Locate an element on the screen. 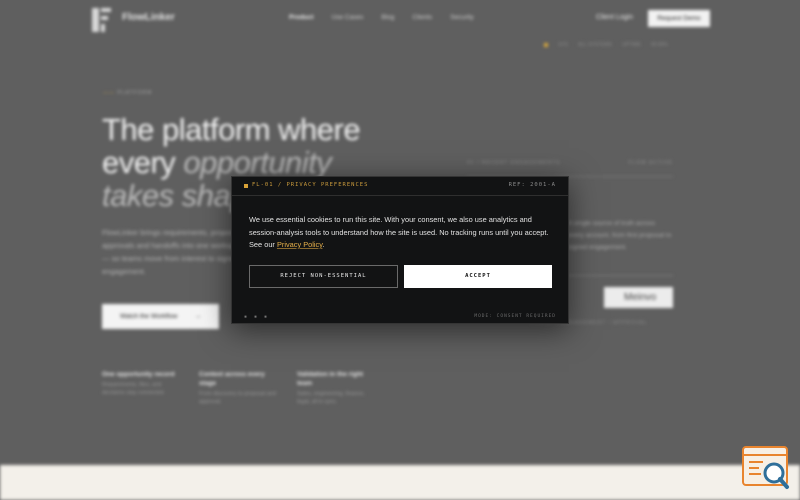 The width and height of the screenshot is (800, 500). reject-non-essential-button: REJECT NON-ESSENTIAL is located at coordinates (323, 276).